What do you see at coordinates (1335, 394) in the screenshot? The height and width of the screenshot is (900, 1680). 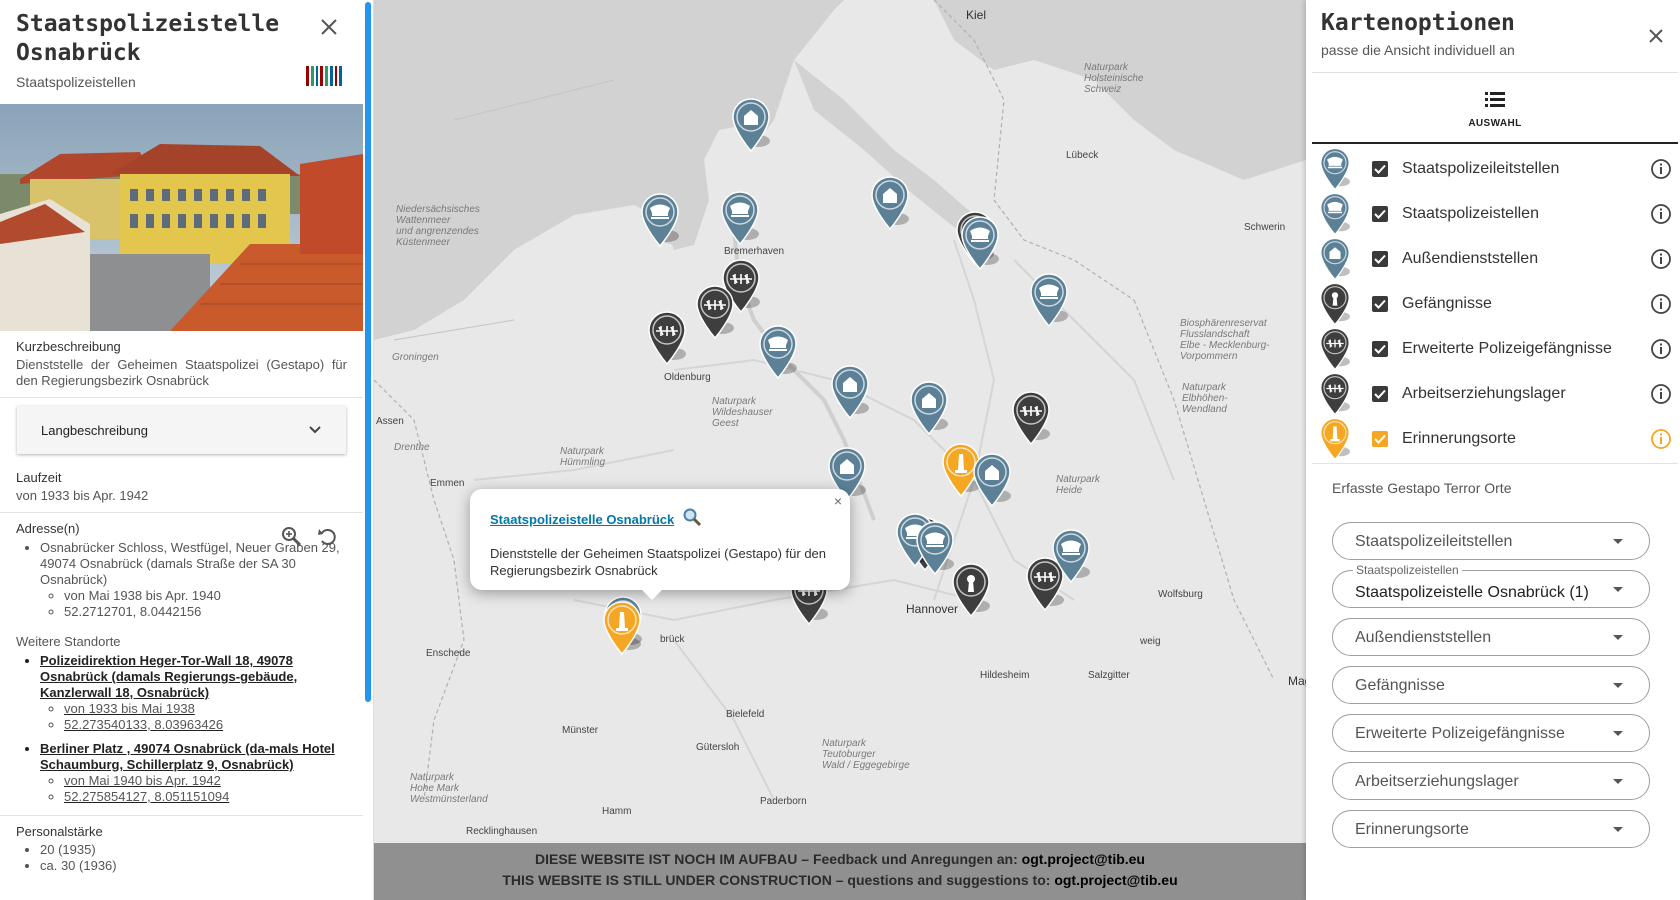 I see `barbed-wire-icon` at bounding box center [1335, 394].